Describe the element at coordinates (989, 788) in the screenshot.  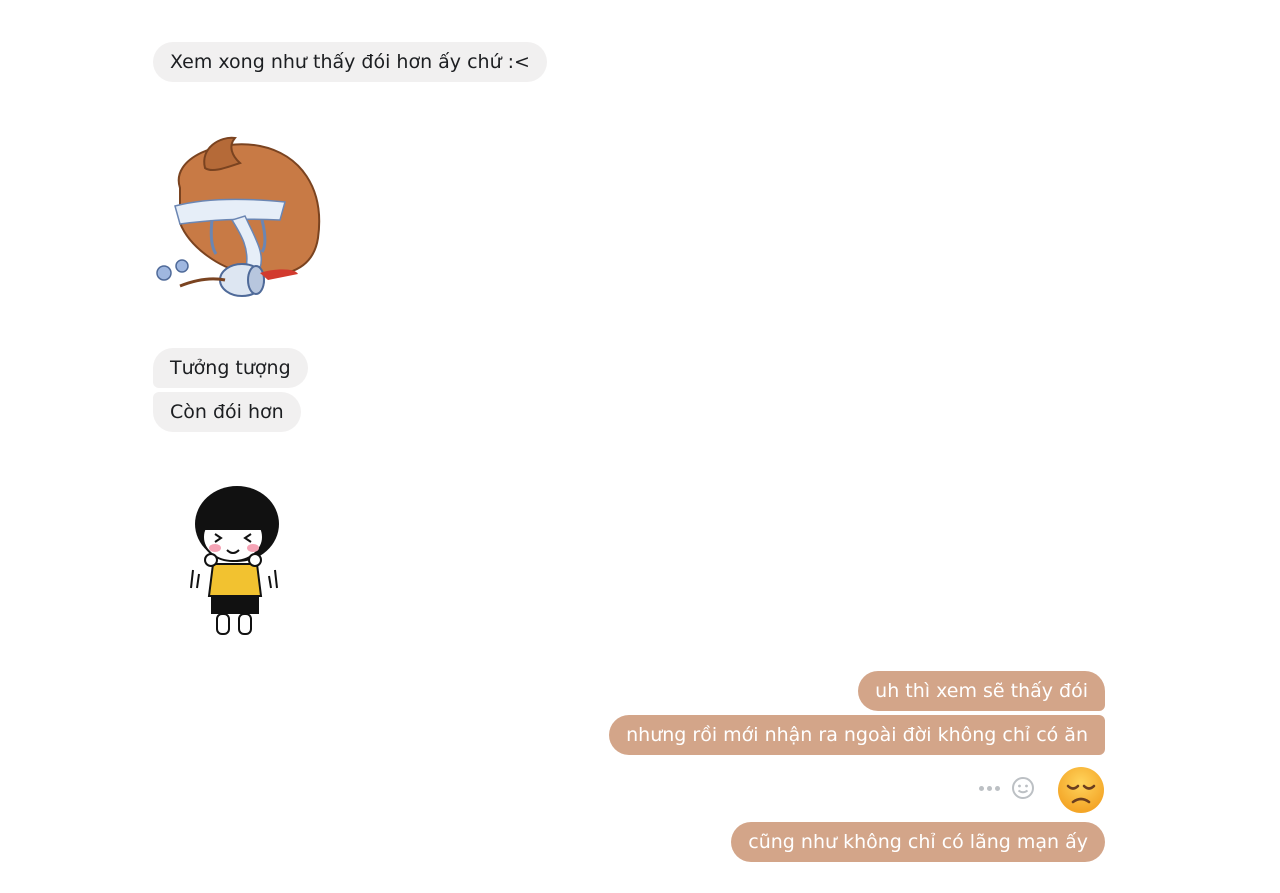
I see `more-dots-icon` at that location.